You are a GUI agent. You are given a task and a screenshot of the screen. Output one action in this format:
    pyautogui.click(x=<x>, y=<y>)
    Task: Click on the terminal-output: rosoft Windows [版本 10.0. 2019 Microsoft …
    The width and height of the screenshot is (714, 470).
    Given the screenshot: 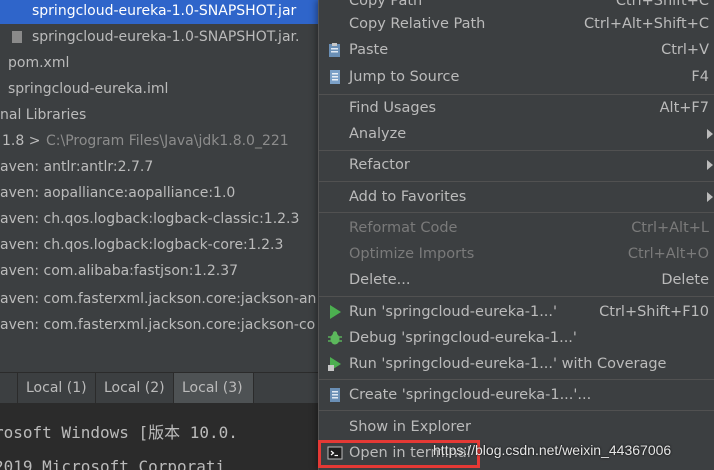 What is the action you would take?
    pyautogui.click(x=165, y=436)
    